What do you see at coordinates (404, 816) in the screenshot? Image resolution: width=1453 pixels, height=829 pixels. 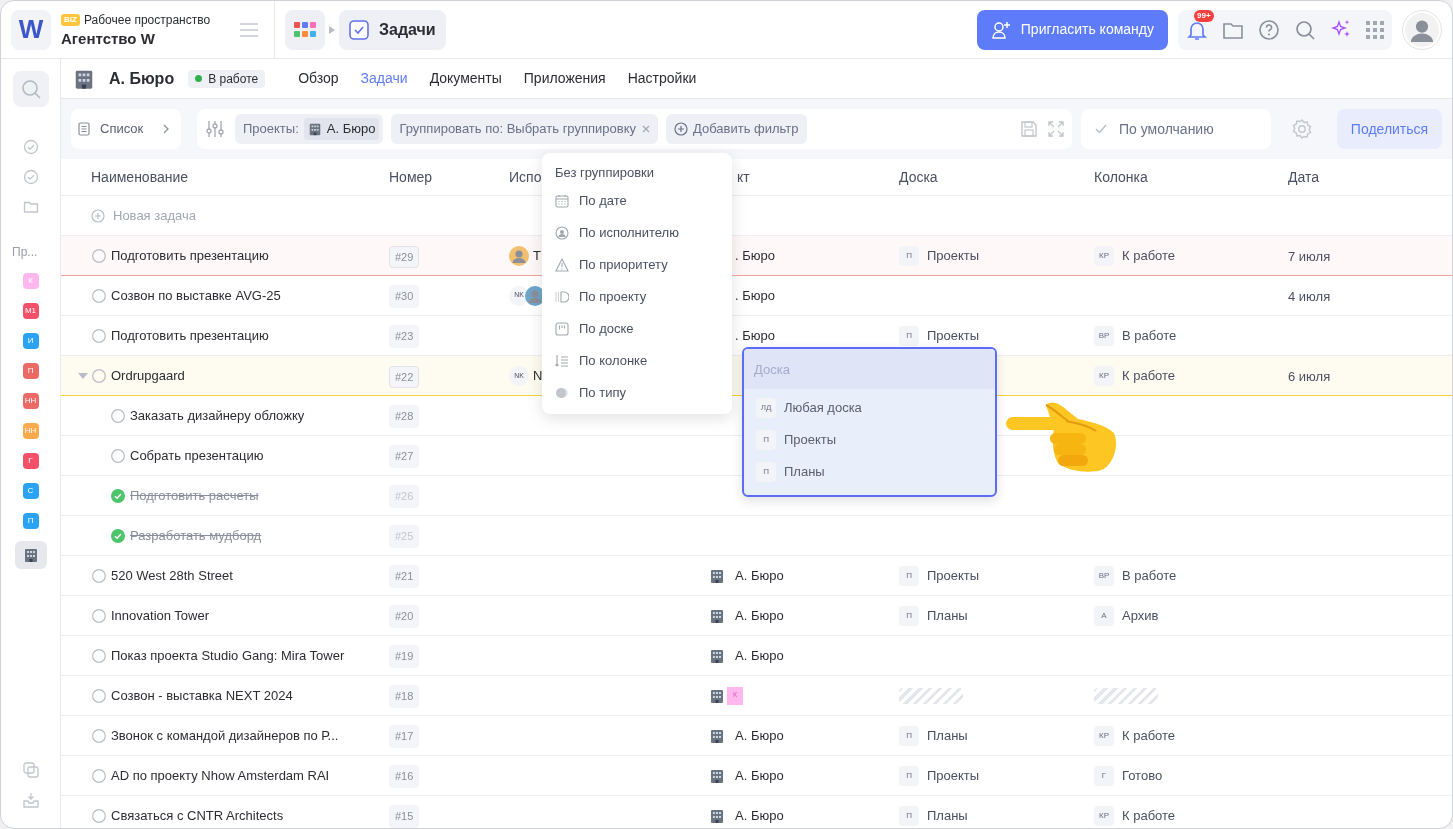 I see `task-number: #15` at bounding box center [404, 816].